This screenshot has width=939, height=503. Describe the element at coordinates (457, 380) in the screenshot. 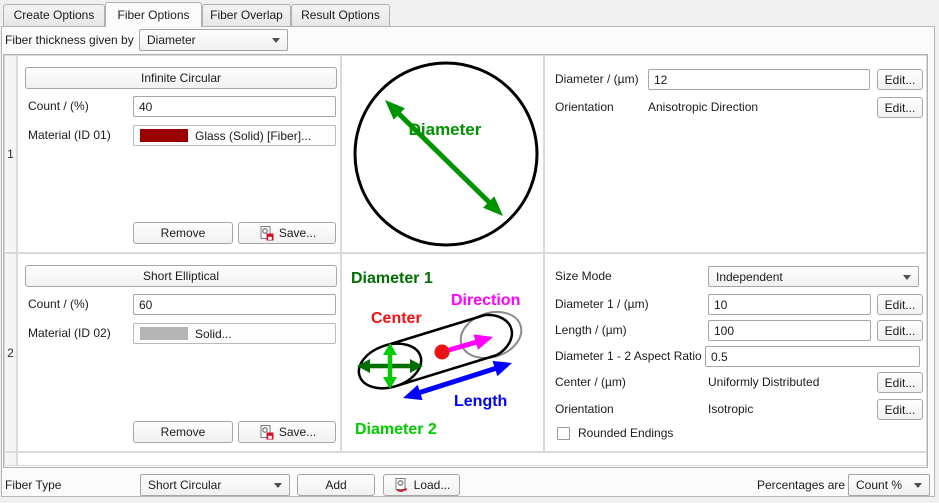

I see `length-arrow` at that location.